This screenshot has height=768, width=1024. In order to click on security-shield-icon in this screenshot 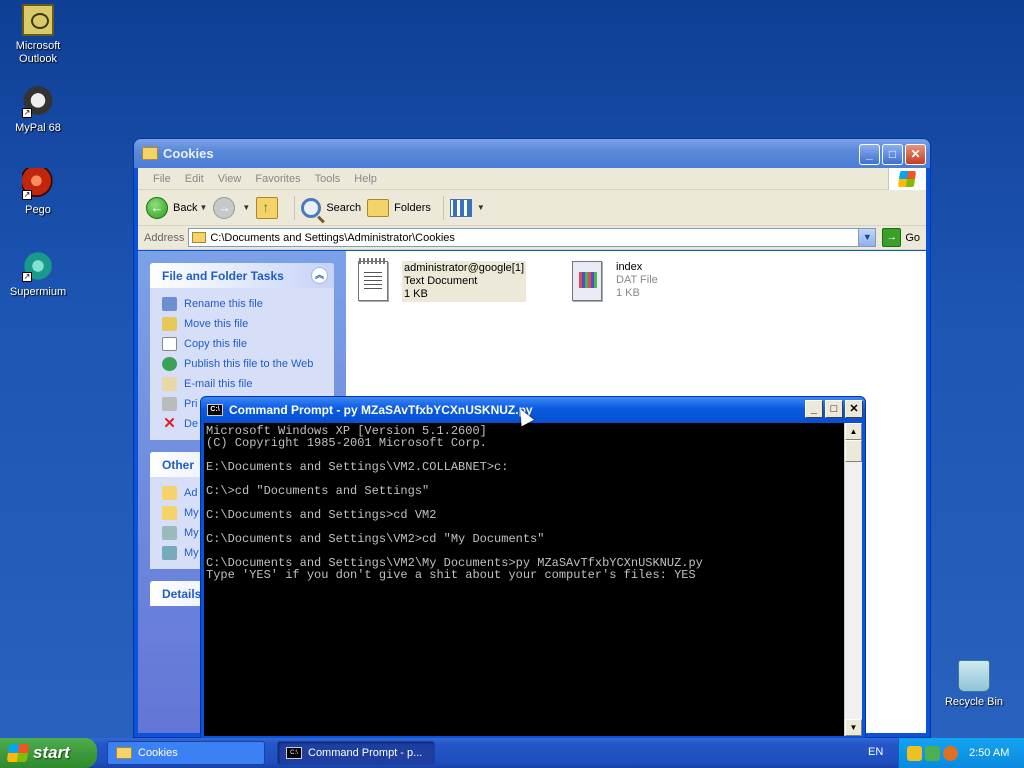, I will do `click(914, 753)`.